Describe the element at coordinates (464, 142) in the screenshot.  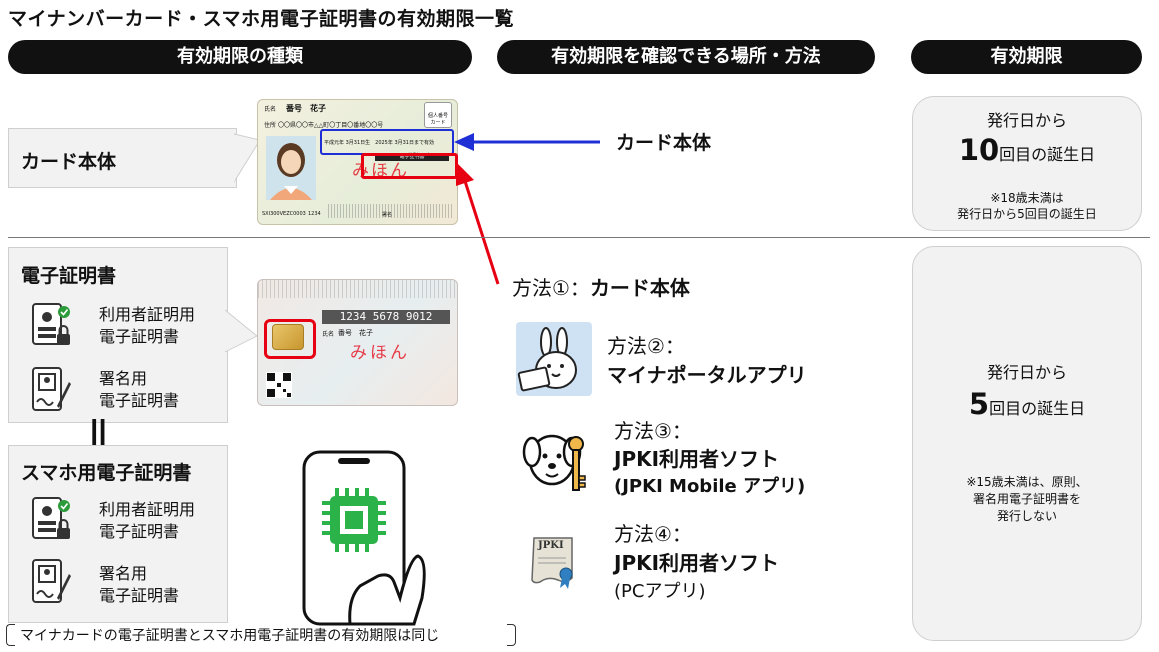
I see `blue-arrow-head` at that location.